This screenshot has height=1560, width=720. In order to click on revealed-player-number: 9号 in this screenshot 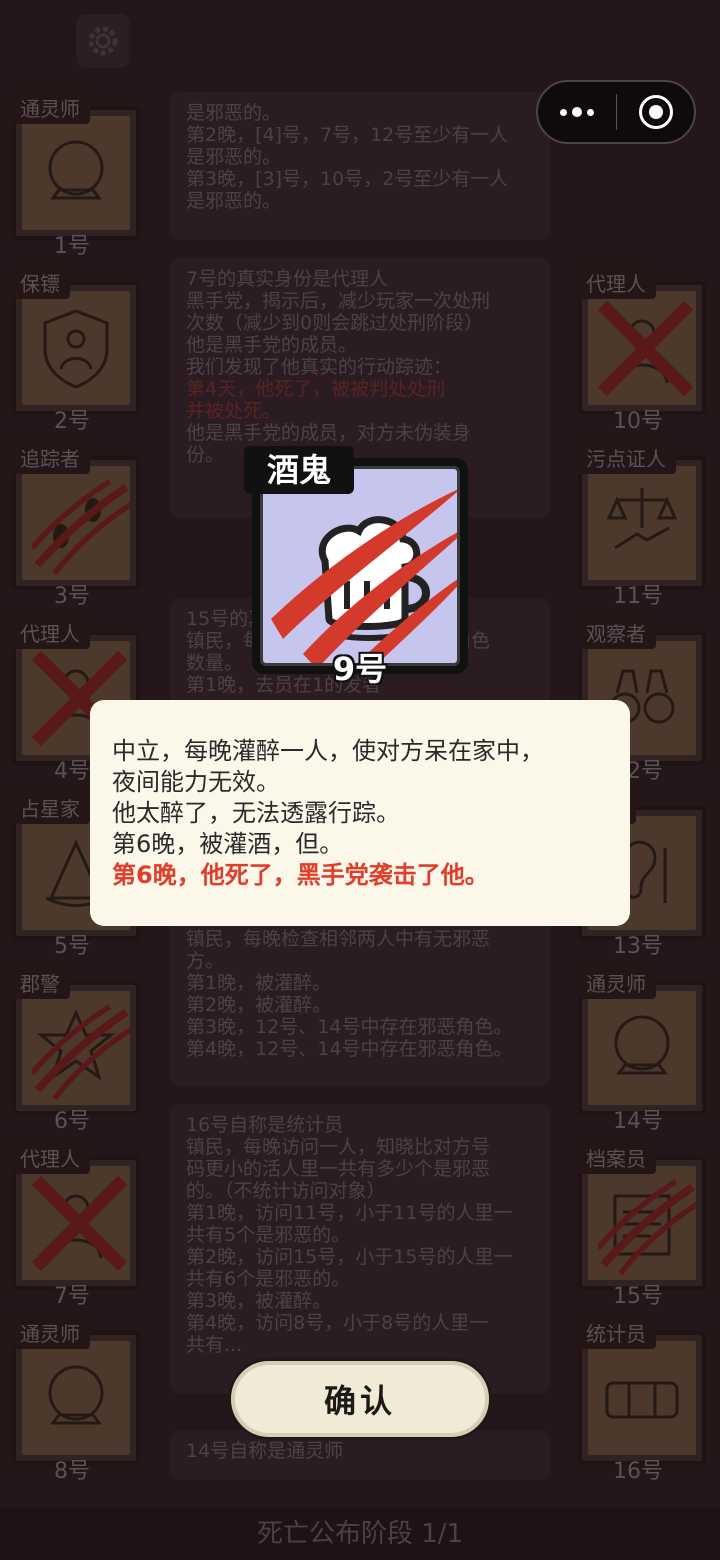, I will do `click(360, 669)`.